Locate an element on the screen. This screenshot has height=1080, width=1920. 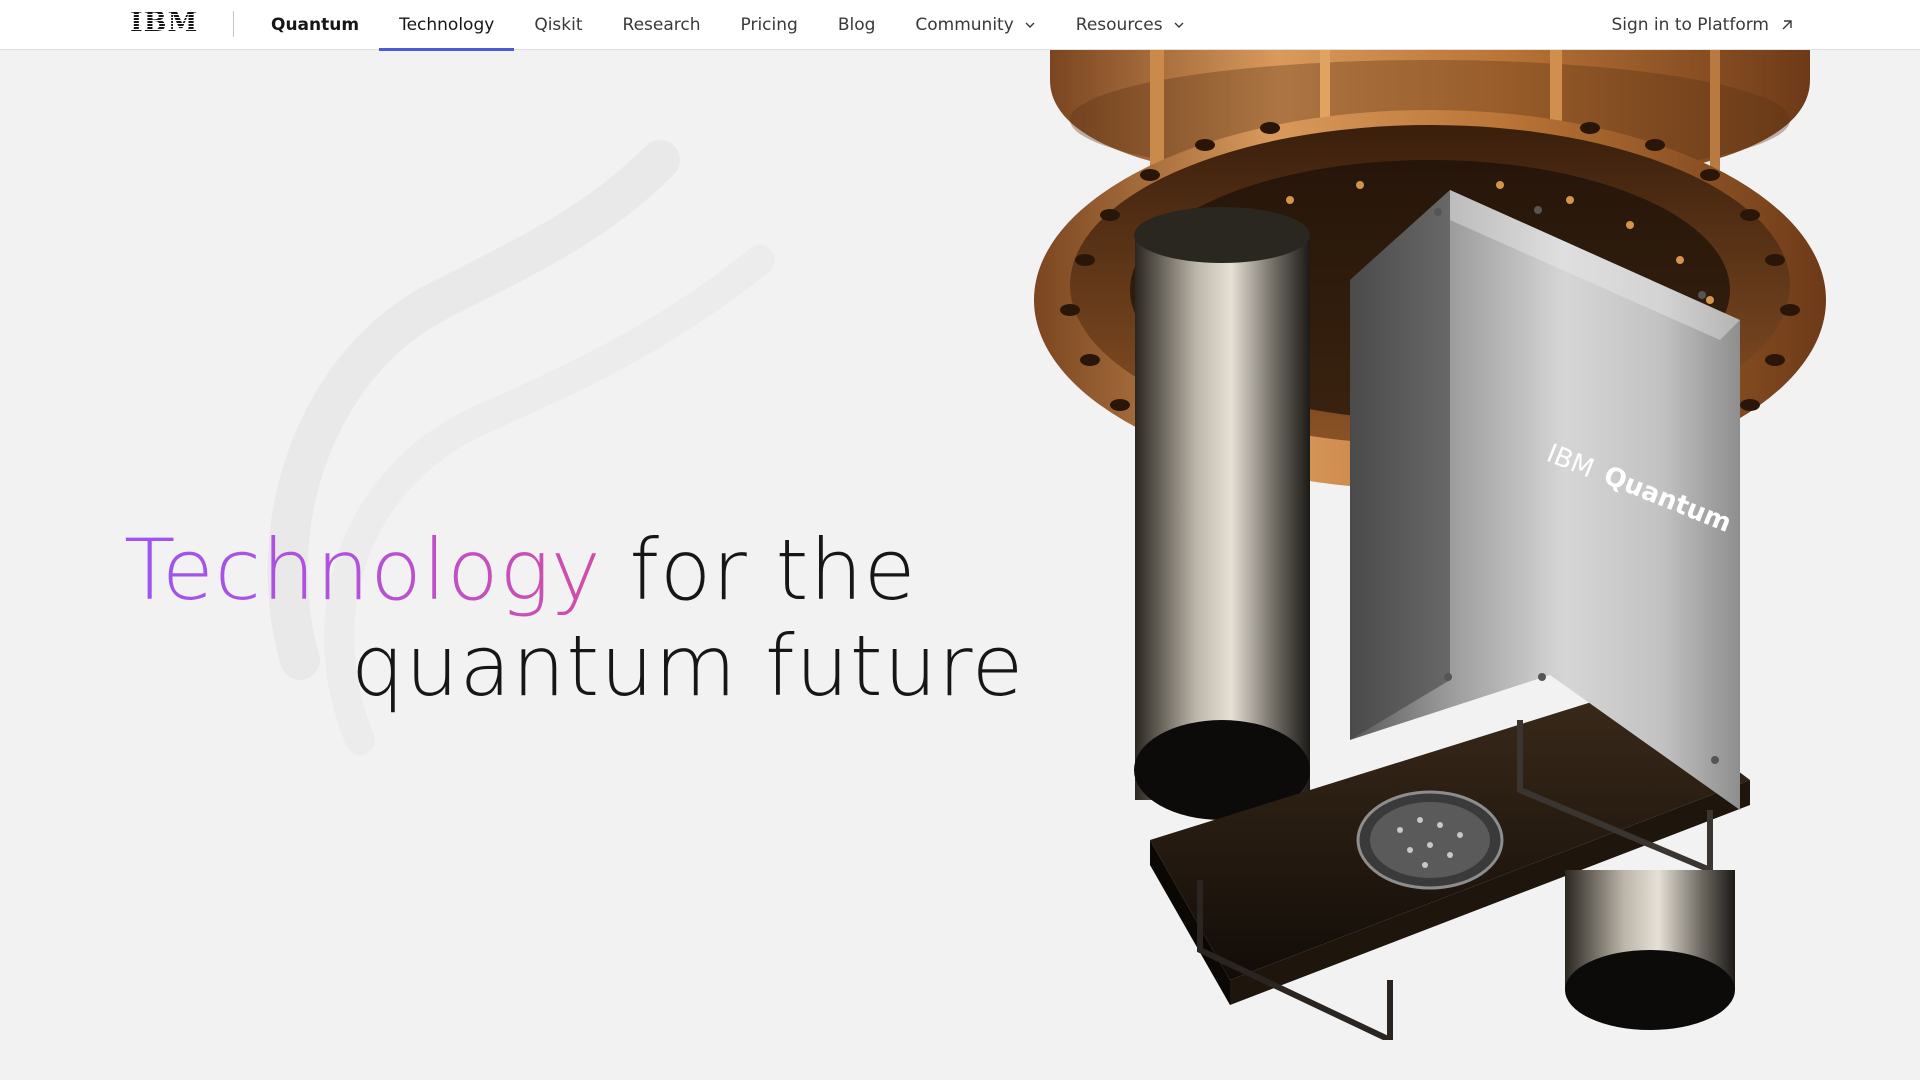
nav-item-label: Blog is located at coordinates (856, 25).